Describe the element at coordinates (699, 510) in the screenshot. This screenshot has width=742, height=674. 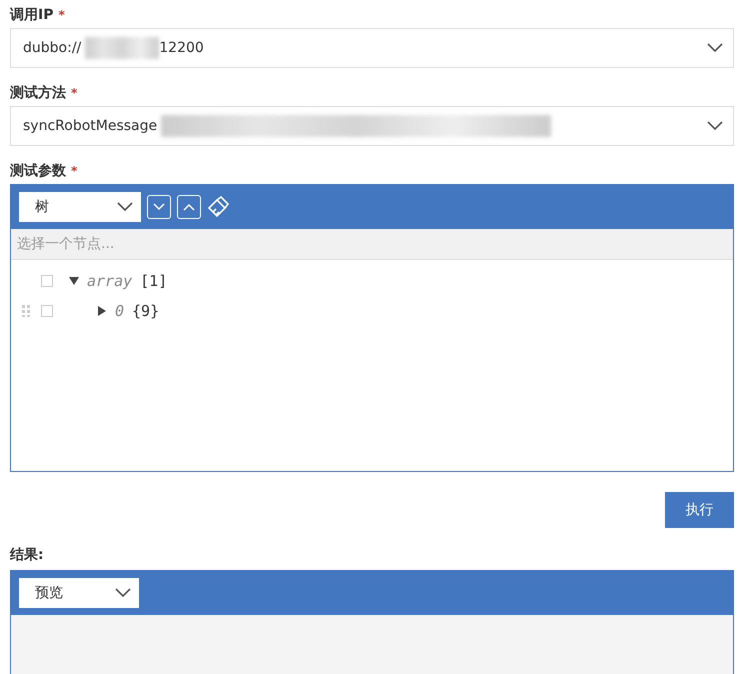
I see `run-button: 执行` at that location.